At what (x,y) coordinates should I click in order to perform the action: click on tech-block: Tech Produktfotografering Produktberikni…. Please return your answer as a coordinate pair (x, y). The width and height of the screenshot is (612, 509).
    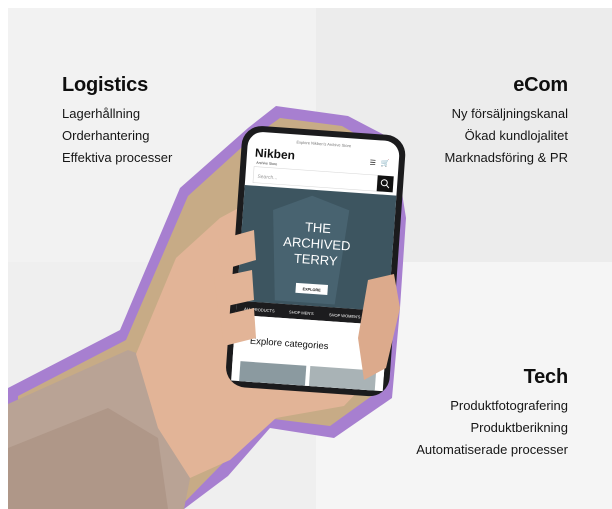
    Looking at the image, I should click on (492, 413).